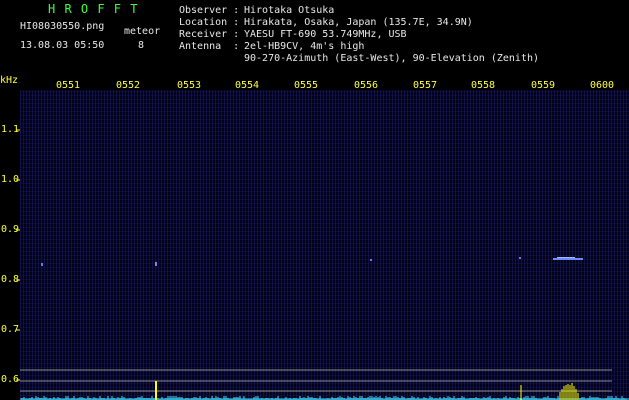 The image size is (629, 400). I want to click on reference-lines, so click(316, 380).